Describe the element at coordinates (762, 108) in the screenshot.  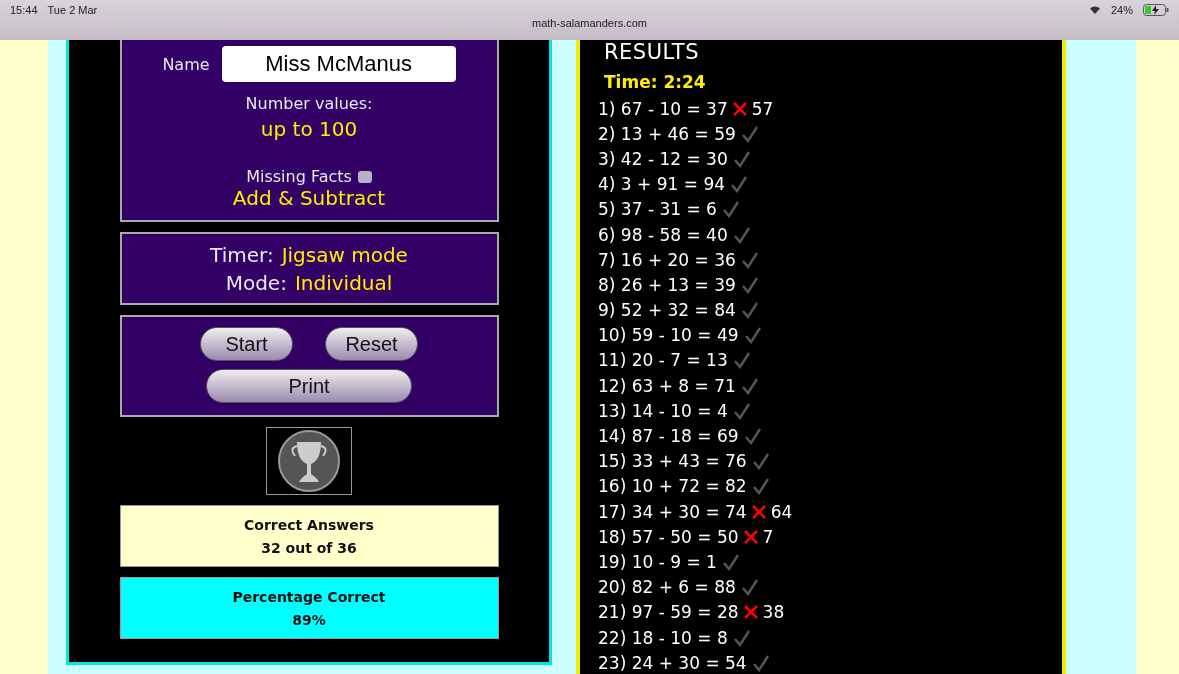
I see `correct-answer: 57` at that location.